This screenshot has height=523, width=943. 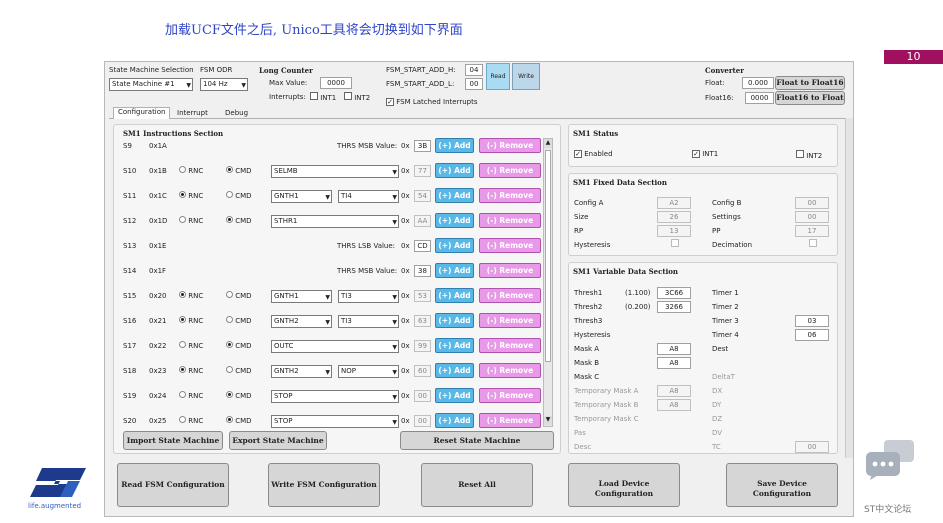 What do you see at coordinates (224, 84) in the screenshot?
I see `fsm-odr-dropdown: 104 Hz ▼` at bounding box center [224, 84].